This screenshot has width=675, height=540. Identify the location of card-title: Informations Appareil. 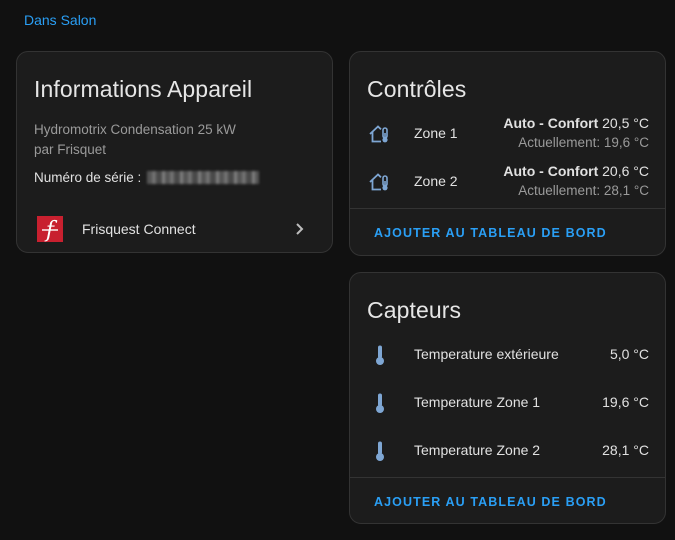
(143, 89).